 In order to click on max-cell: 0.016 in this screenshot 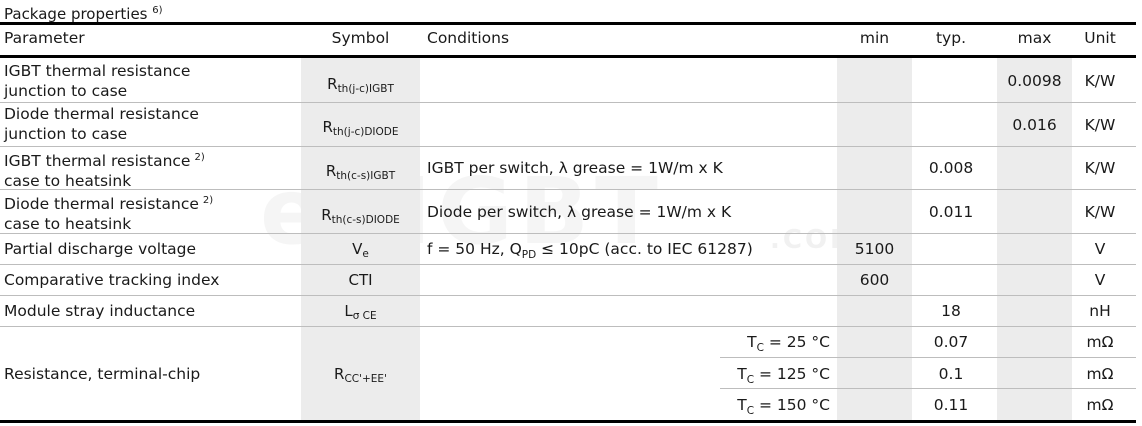, I will do `click(1034, 125)`.